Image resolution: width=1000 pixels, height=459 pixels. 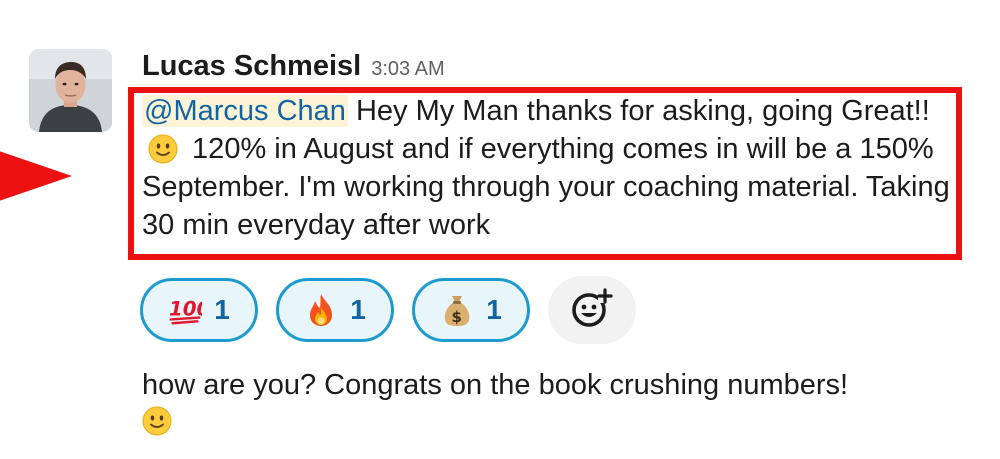 I want to click on reaction-money-bag: $ 1, so click(x=471, y=310).